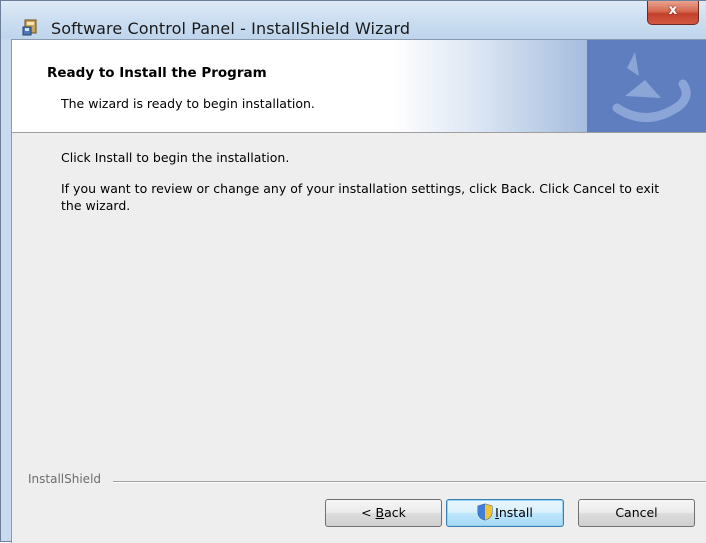 The height and width of the screenshot is (543, 706). What do you see at coordinates (485, 512) in the screenshot?
I see `uac-shield-icon` at bounding box center [485, 512].